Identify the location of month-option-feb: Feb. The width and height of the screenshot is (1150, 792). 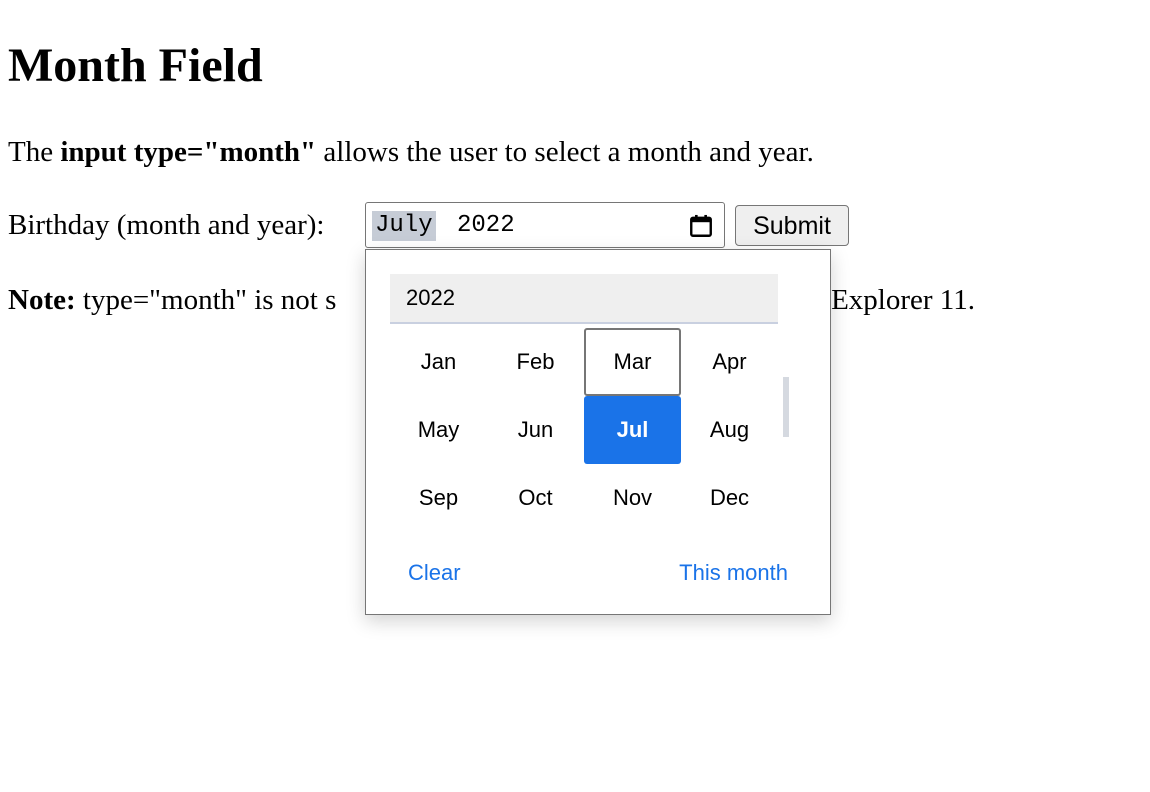
(535, 362).